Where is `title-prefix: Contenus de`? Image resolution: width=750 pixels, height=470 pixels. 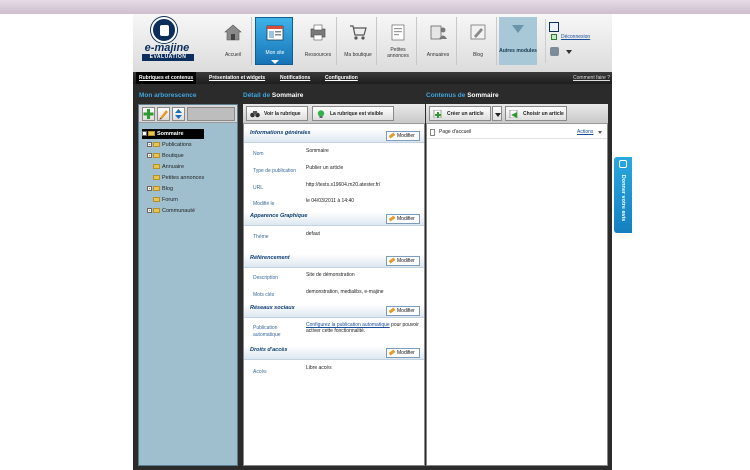 title-prefix: Contenus de is located at coordinates (446, 95).